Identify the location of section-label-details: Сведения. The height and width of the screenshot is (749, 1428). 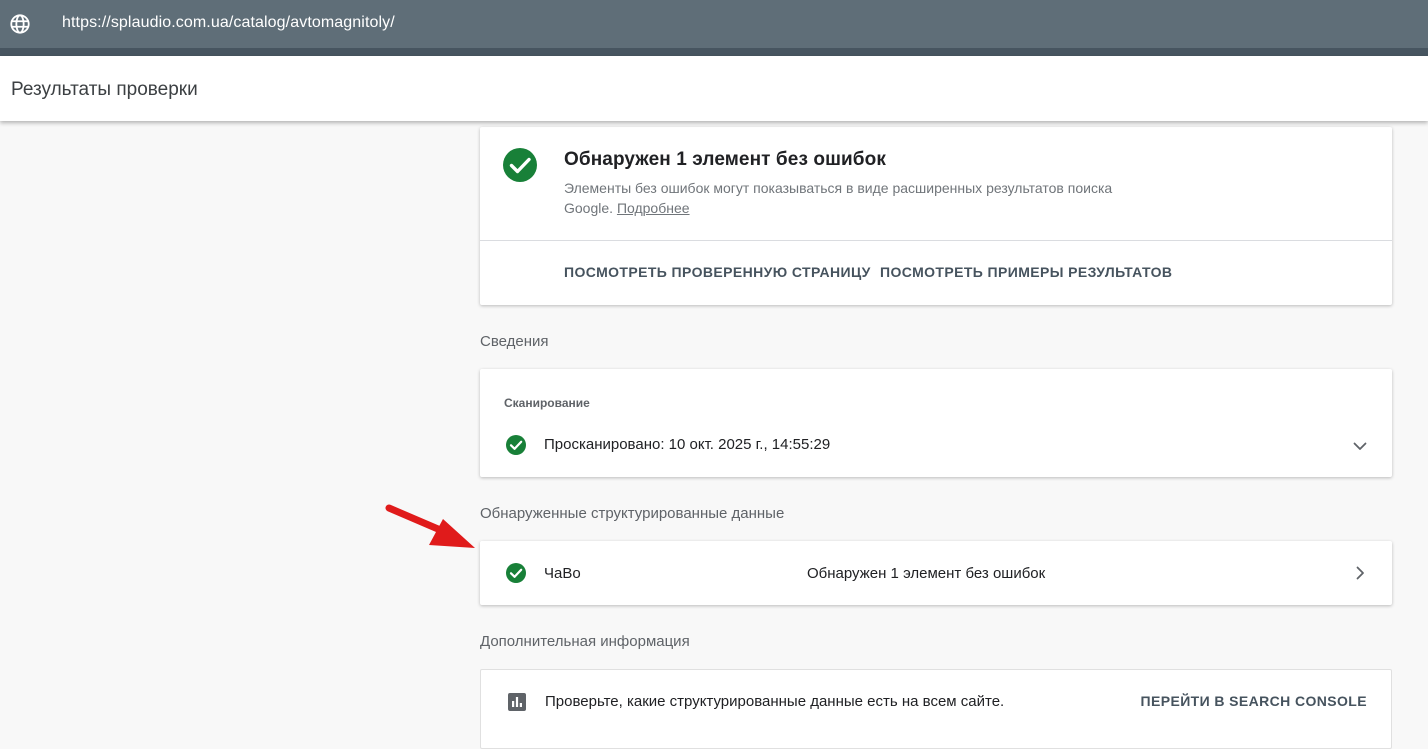
(514, 341).